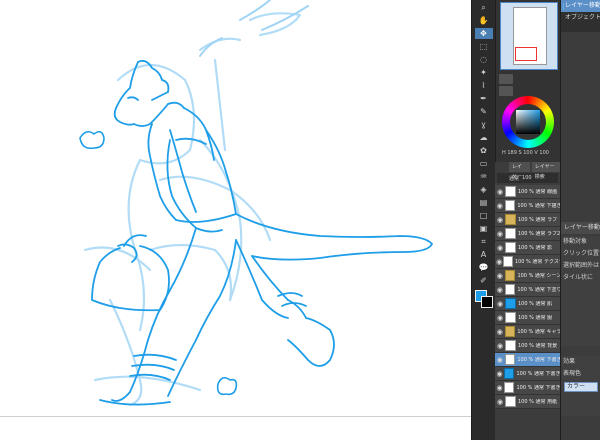 The height and width of the screenshot is (440, 600). Describe the element at coordinates (484, 150) in the screenshot. I see `decoration-icon: ✿` at that location.